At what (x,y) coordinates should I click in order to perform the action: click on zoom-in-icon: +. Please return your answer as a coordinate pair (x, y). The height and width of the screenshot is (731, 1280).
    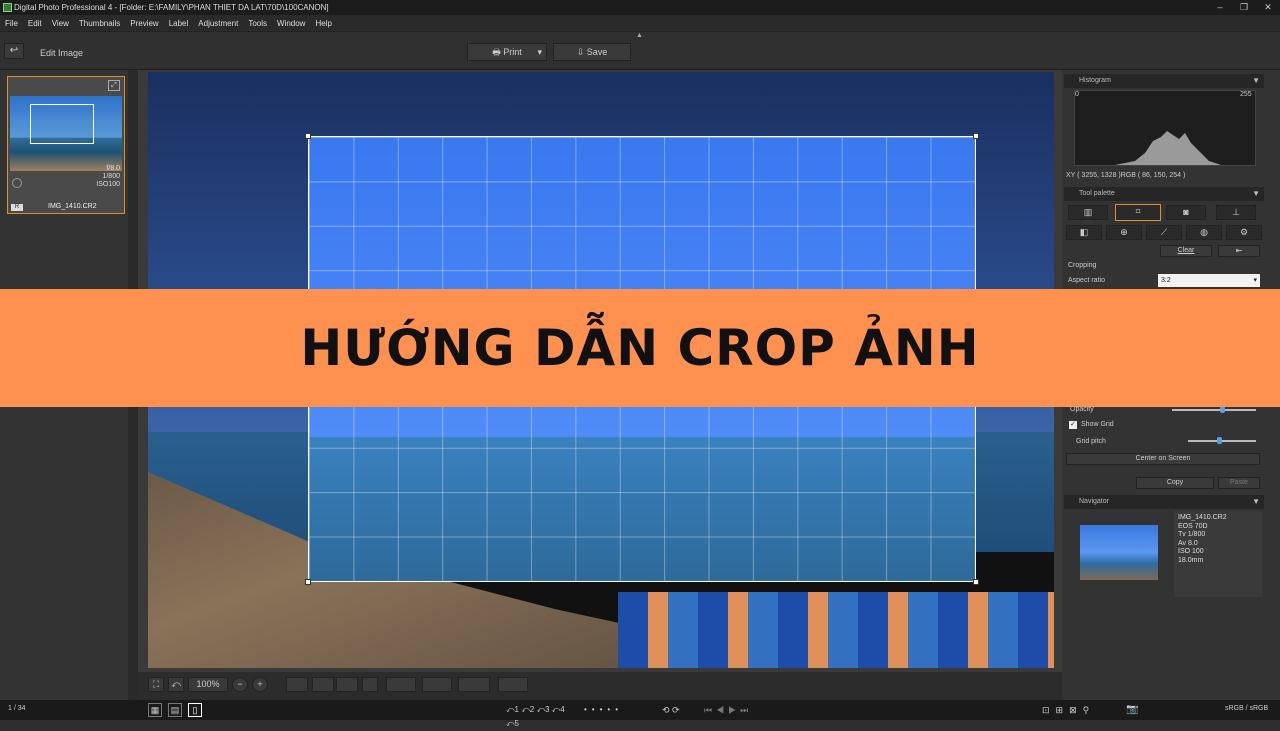
    Looking at the image, I should click on (260, 684).